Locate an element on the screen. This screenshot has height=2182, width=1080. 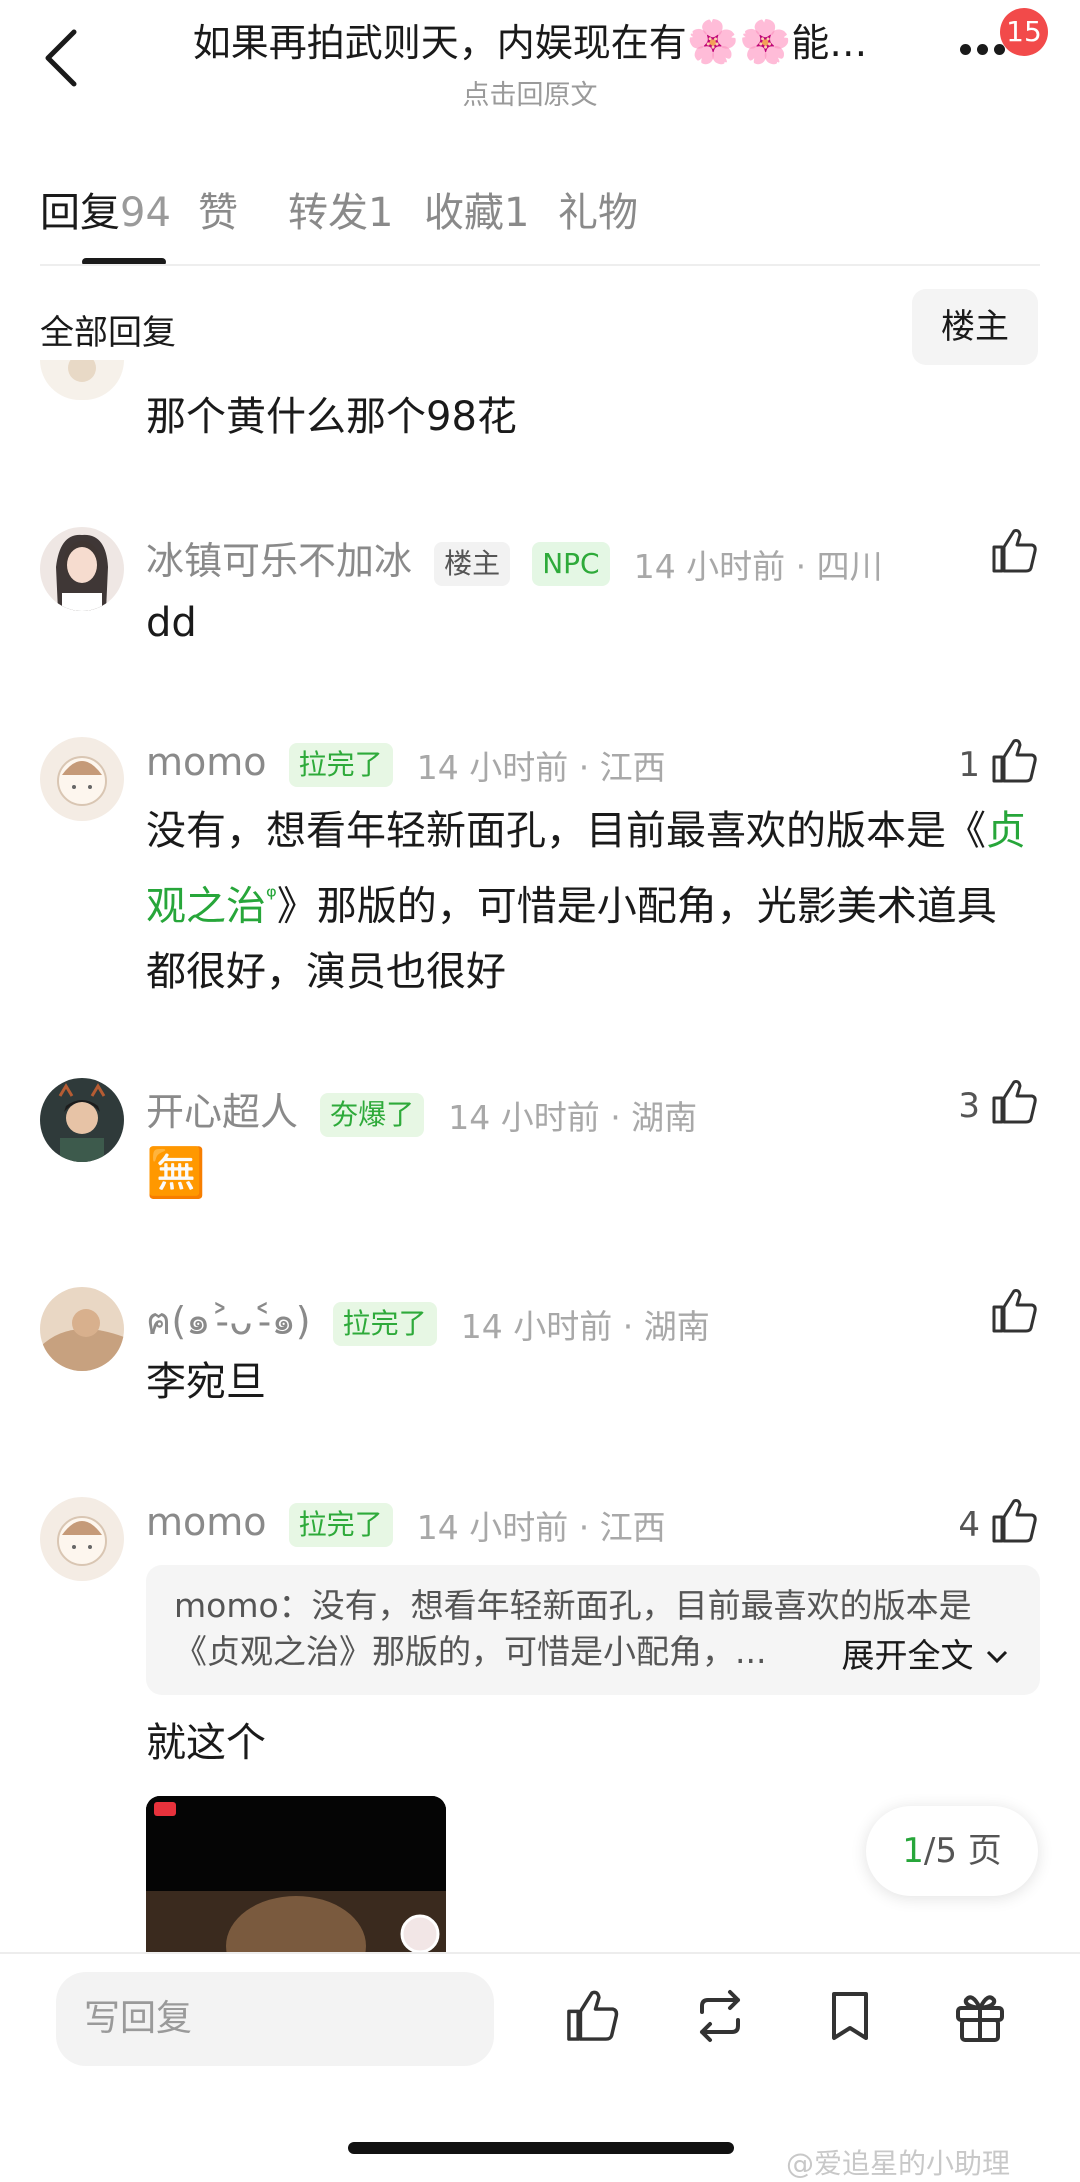
like-count: 1 is located at coordinates (969, 765).